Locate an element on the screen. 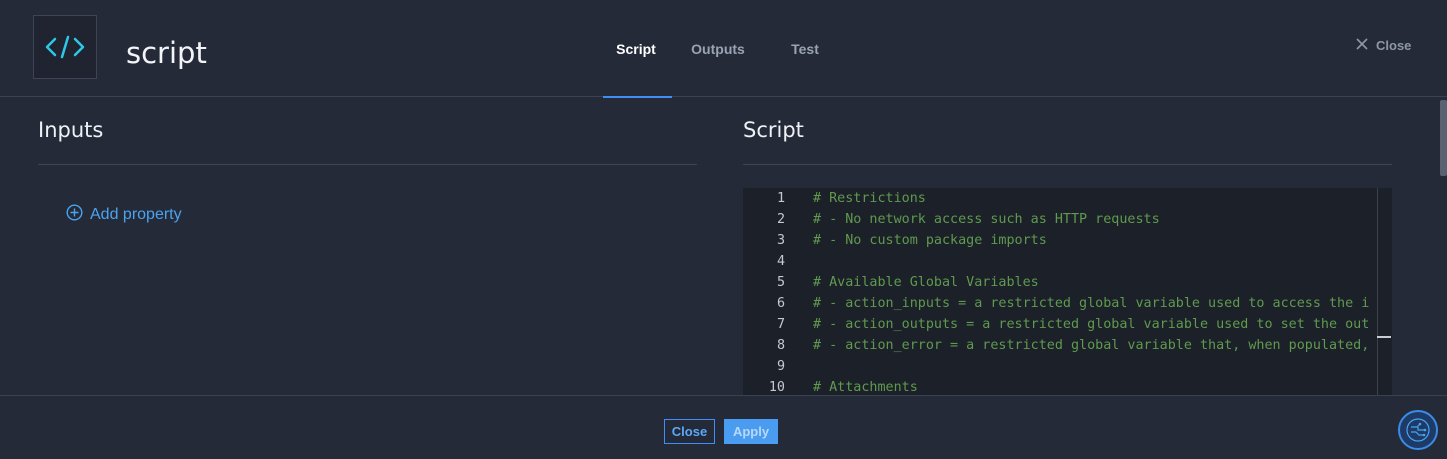  circuit-help-icon is located at coordinates (1418, 430).